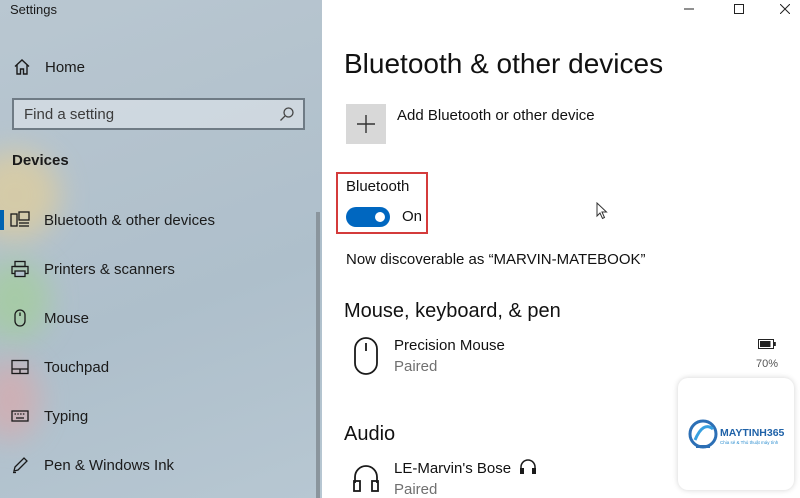 The image size is (800, 498). Describe the element at coordinates (504, 63) in the screenshot. I see `page-title: Bluetooth & other devices` at that location.